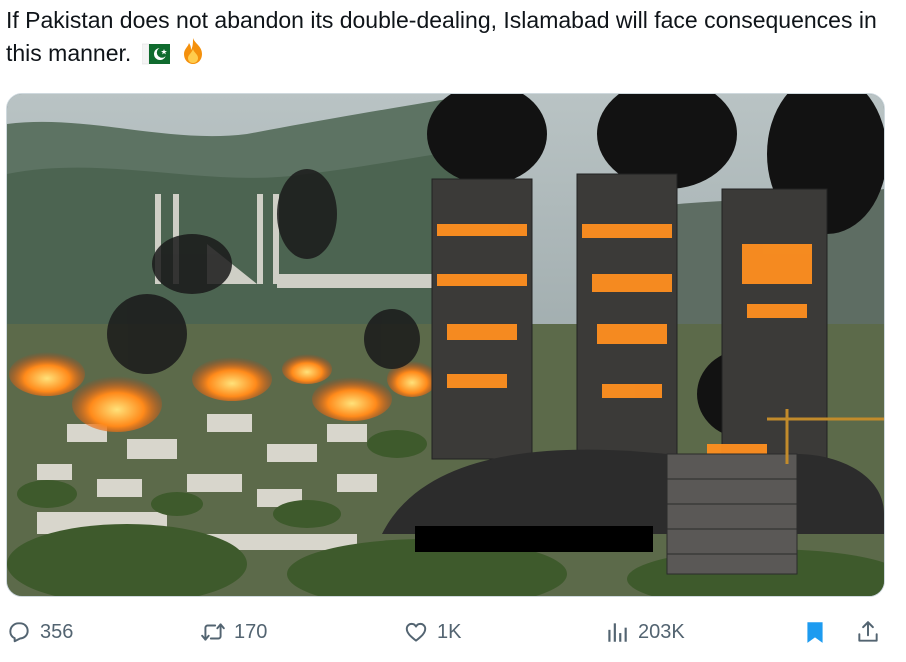 This screenshot has height=662, width=906. Describe the element at coordinates (193, 55) in the screenshot. I see `fire-icon` at that location.